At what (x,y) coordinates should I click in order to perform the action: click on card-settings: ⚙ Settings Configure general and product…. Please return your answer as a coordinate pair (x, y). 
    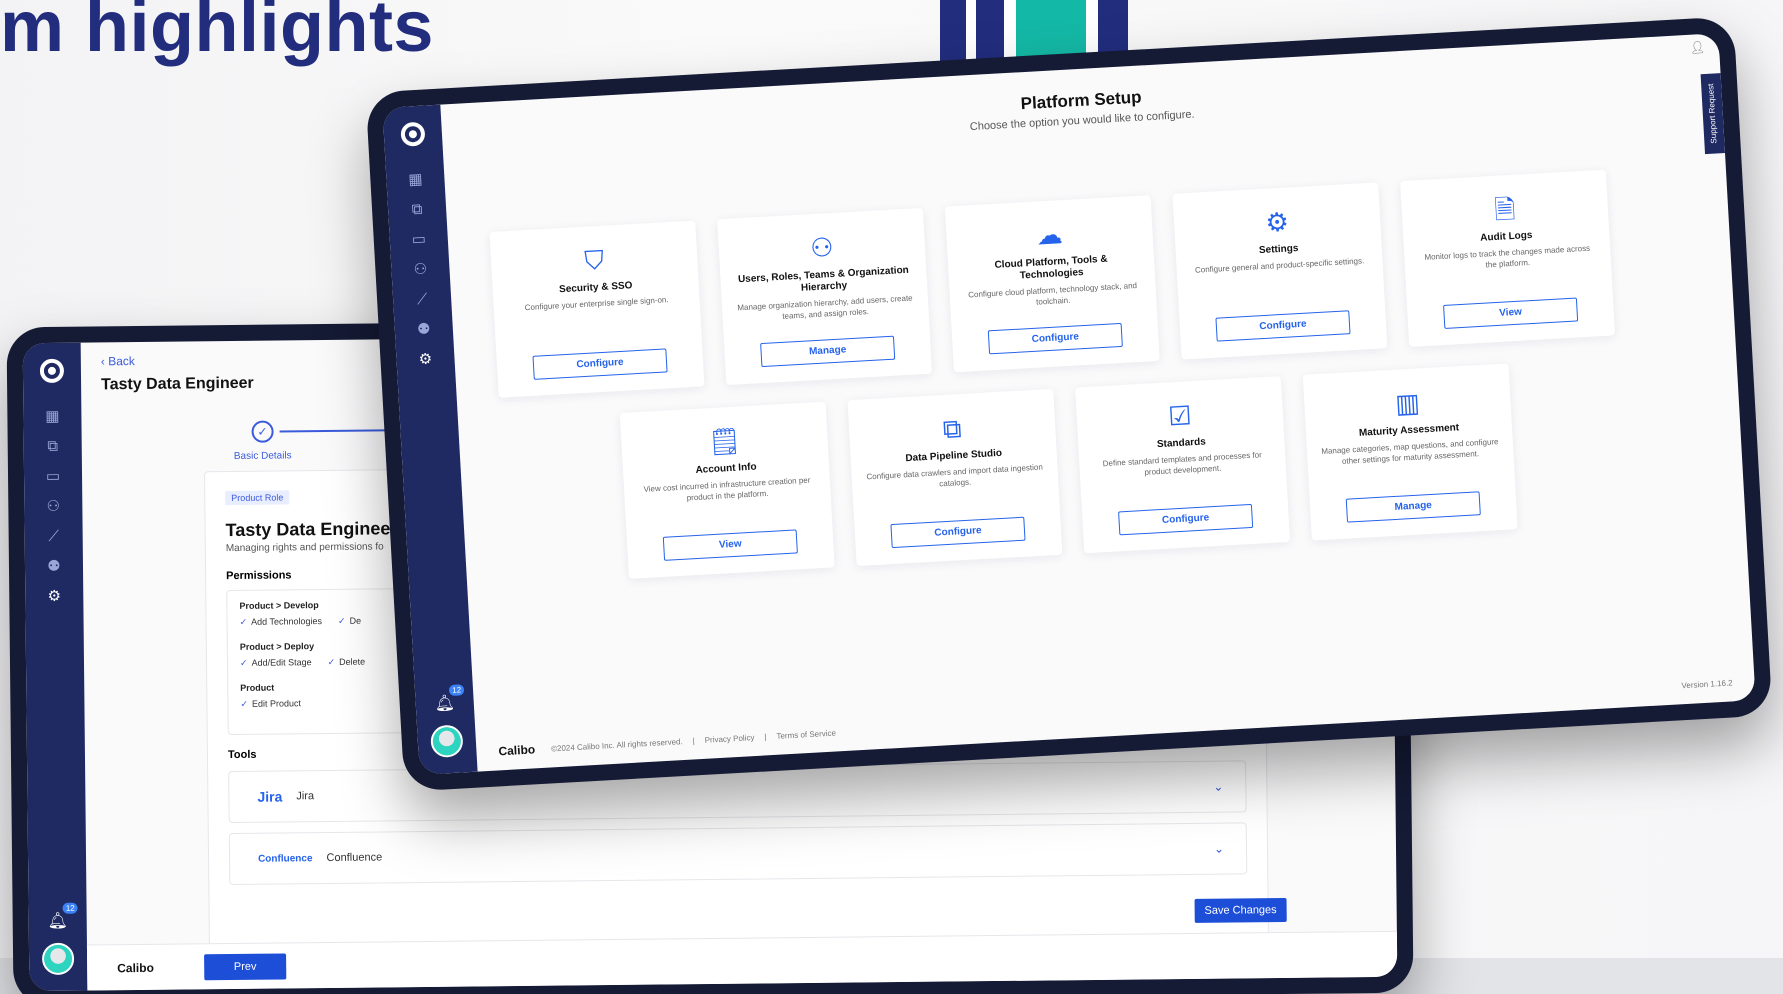
    Looking at the image, I should click on (1280, 271).